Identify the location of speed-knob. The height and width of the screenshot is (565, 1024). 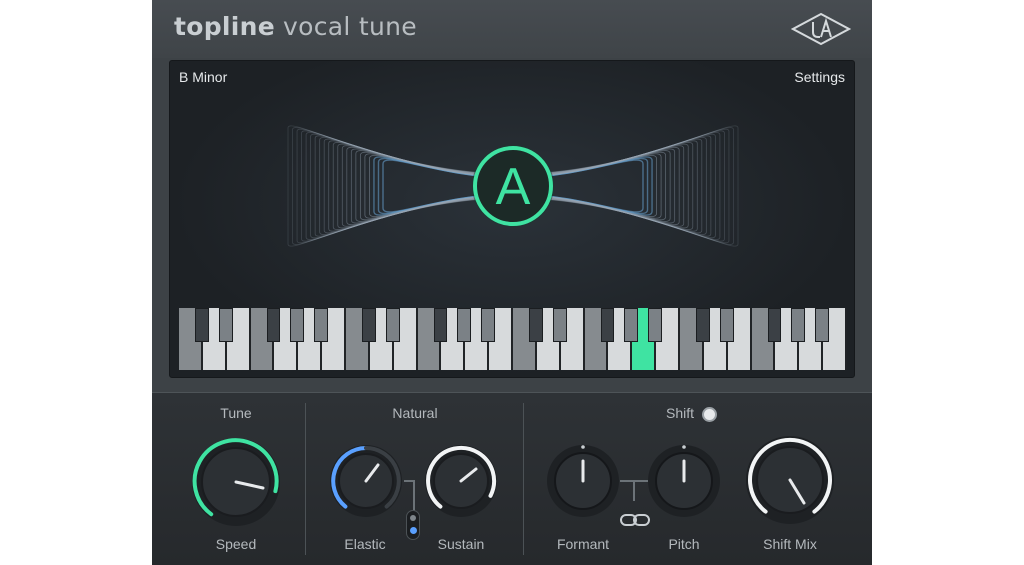
(236, 482).